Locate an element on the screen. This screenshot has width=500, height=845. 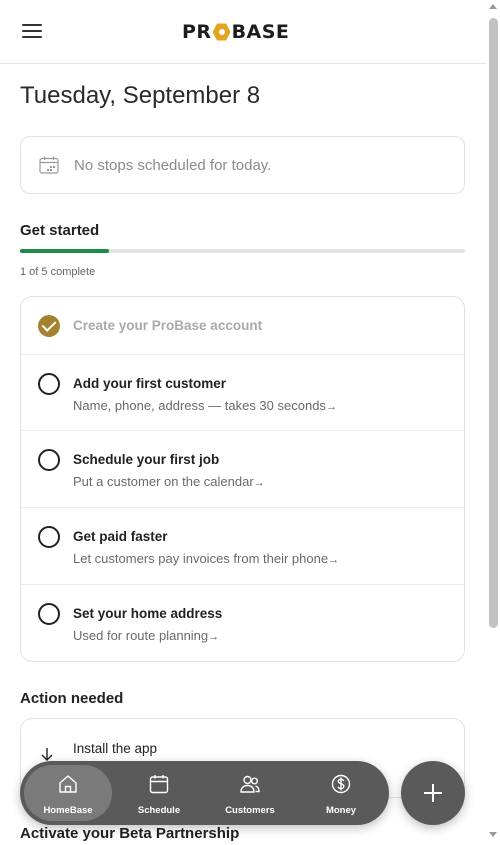
nav-label: Customers is located at coordinates (250, 810).